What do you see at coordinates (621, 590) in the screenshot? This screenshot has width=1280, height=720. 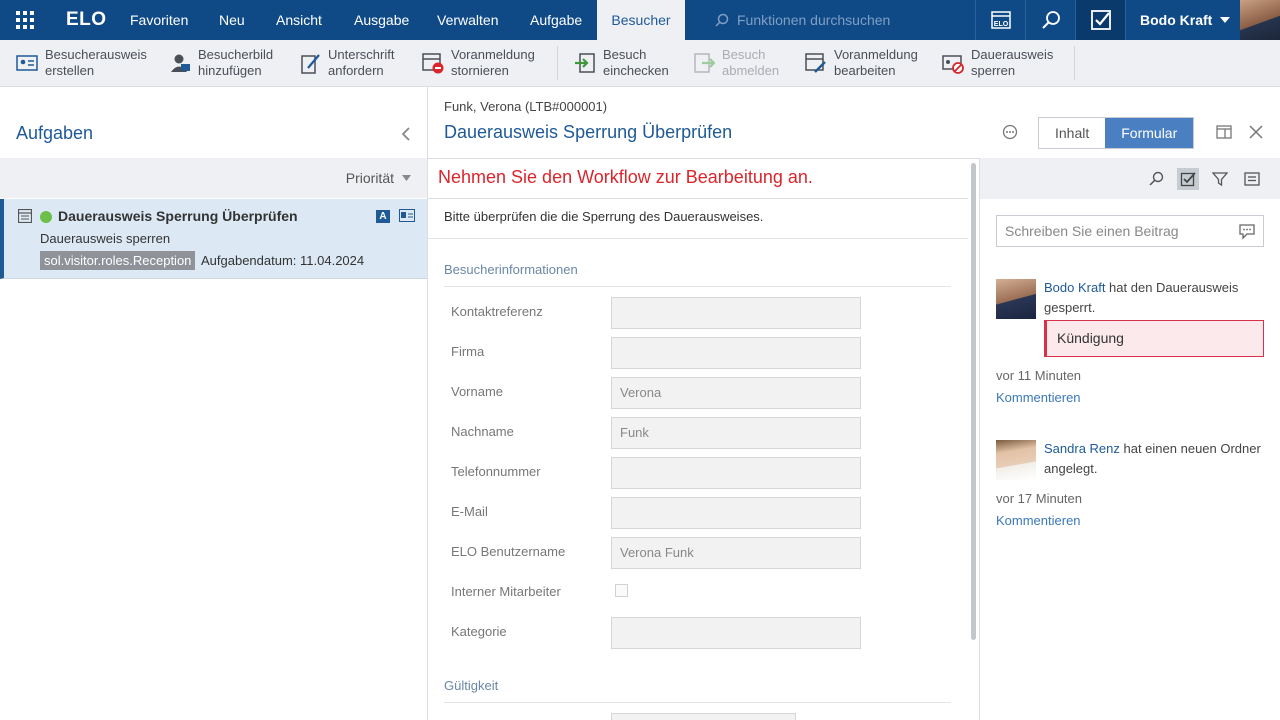 I see `internal-employee-checkbox` at bounding box center [621, 590].